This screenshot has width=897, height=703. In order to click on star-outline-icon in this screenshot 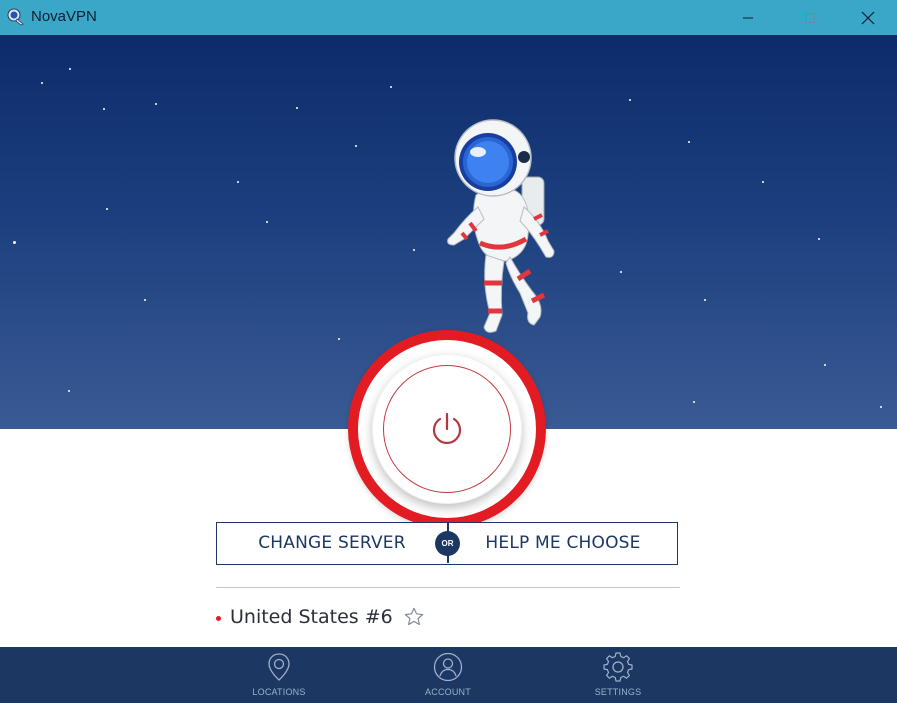, I will do `click(413, 616)`.